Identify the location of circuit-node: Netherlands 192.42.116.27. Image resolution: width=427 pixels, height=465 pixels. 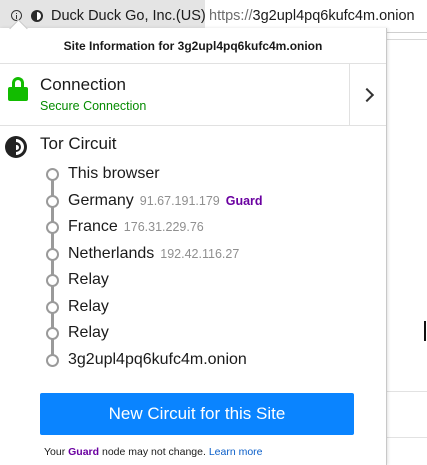
(193, 254).